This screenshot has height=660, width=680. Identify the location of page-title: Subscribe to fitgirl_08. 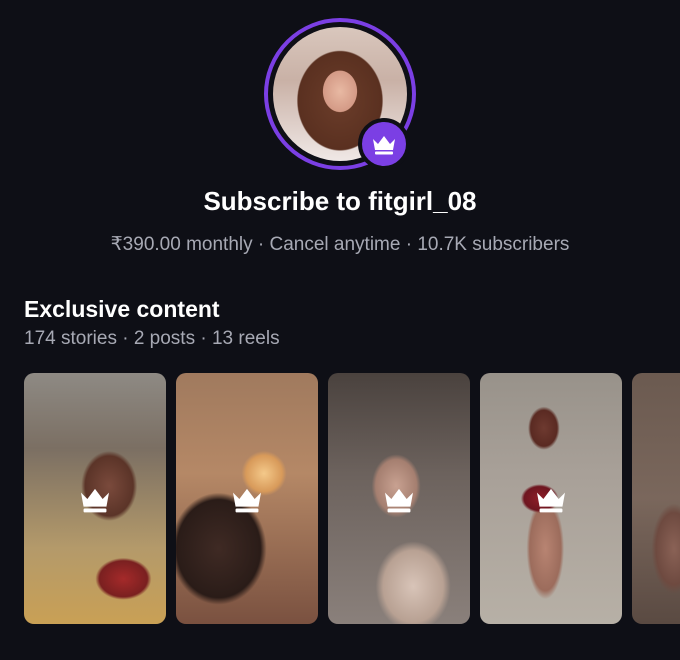
(340, 201).